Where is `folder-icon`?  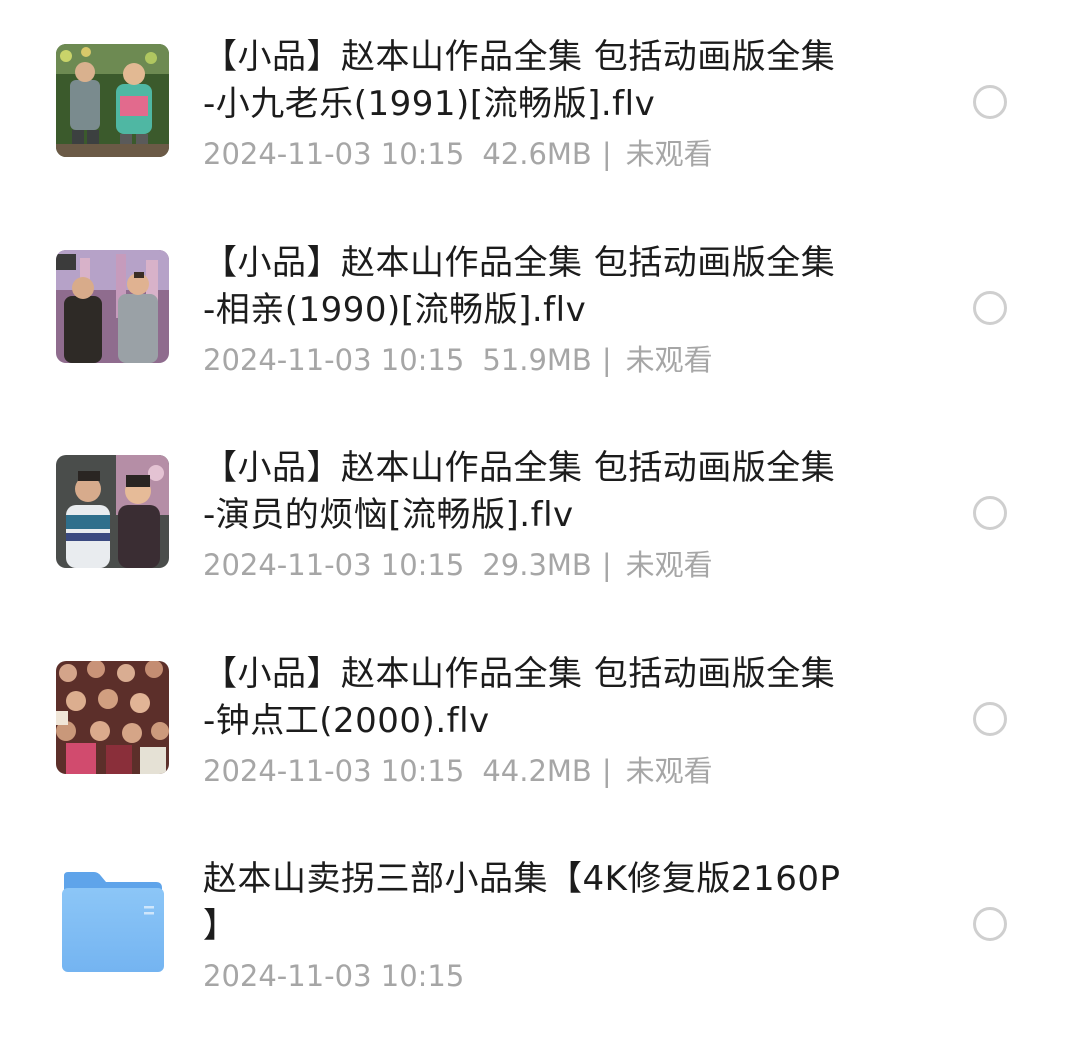 folder-icon is located at coordinates (113, 922).